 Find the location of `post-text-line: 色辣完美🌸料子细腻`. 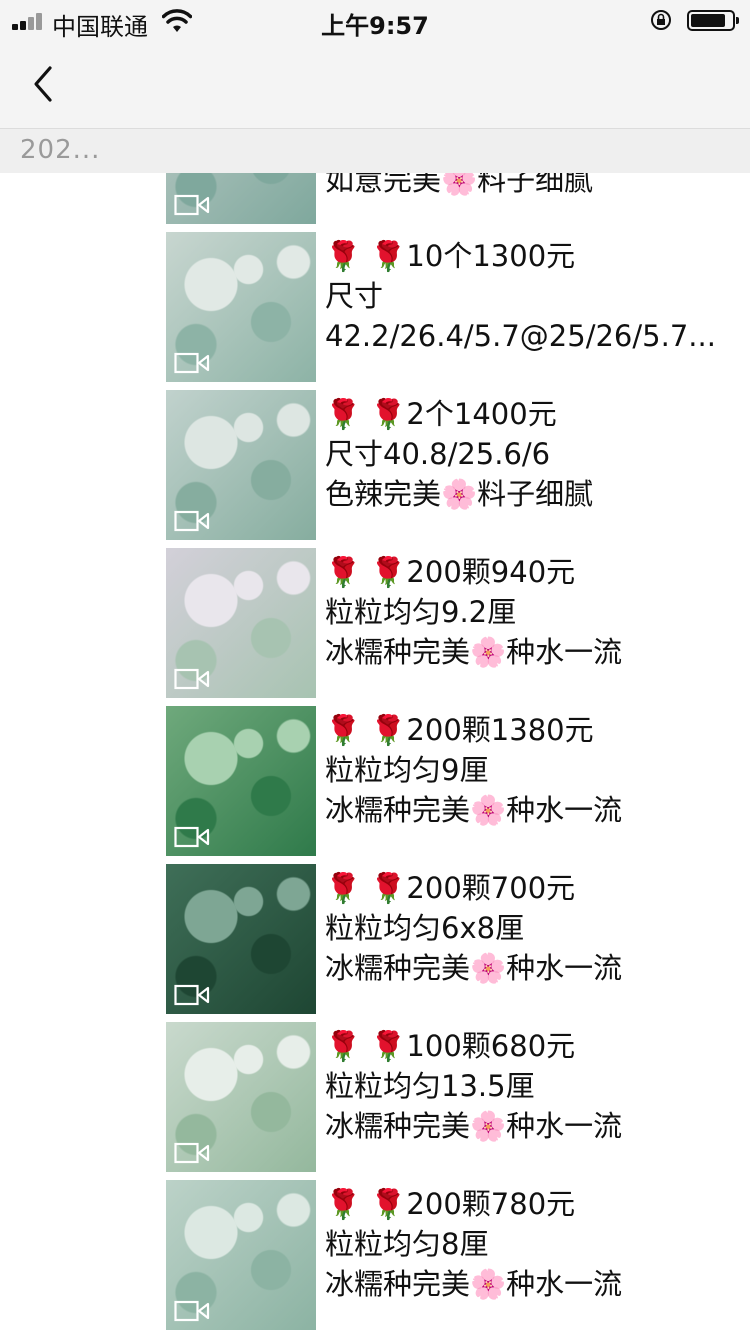

post-text-line: 色辣完美🌸料子细腻 is located at coordinates (459, 494).